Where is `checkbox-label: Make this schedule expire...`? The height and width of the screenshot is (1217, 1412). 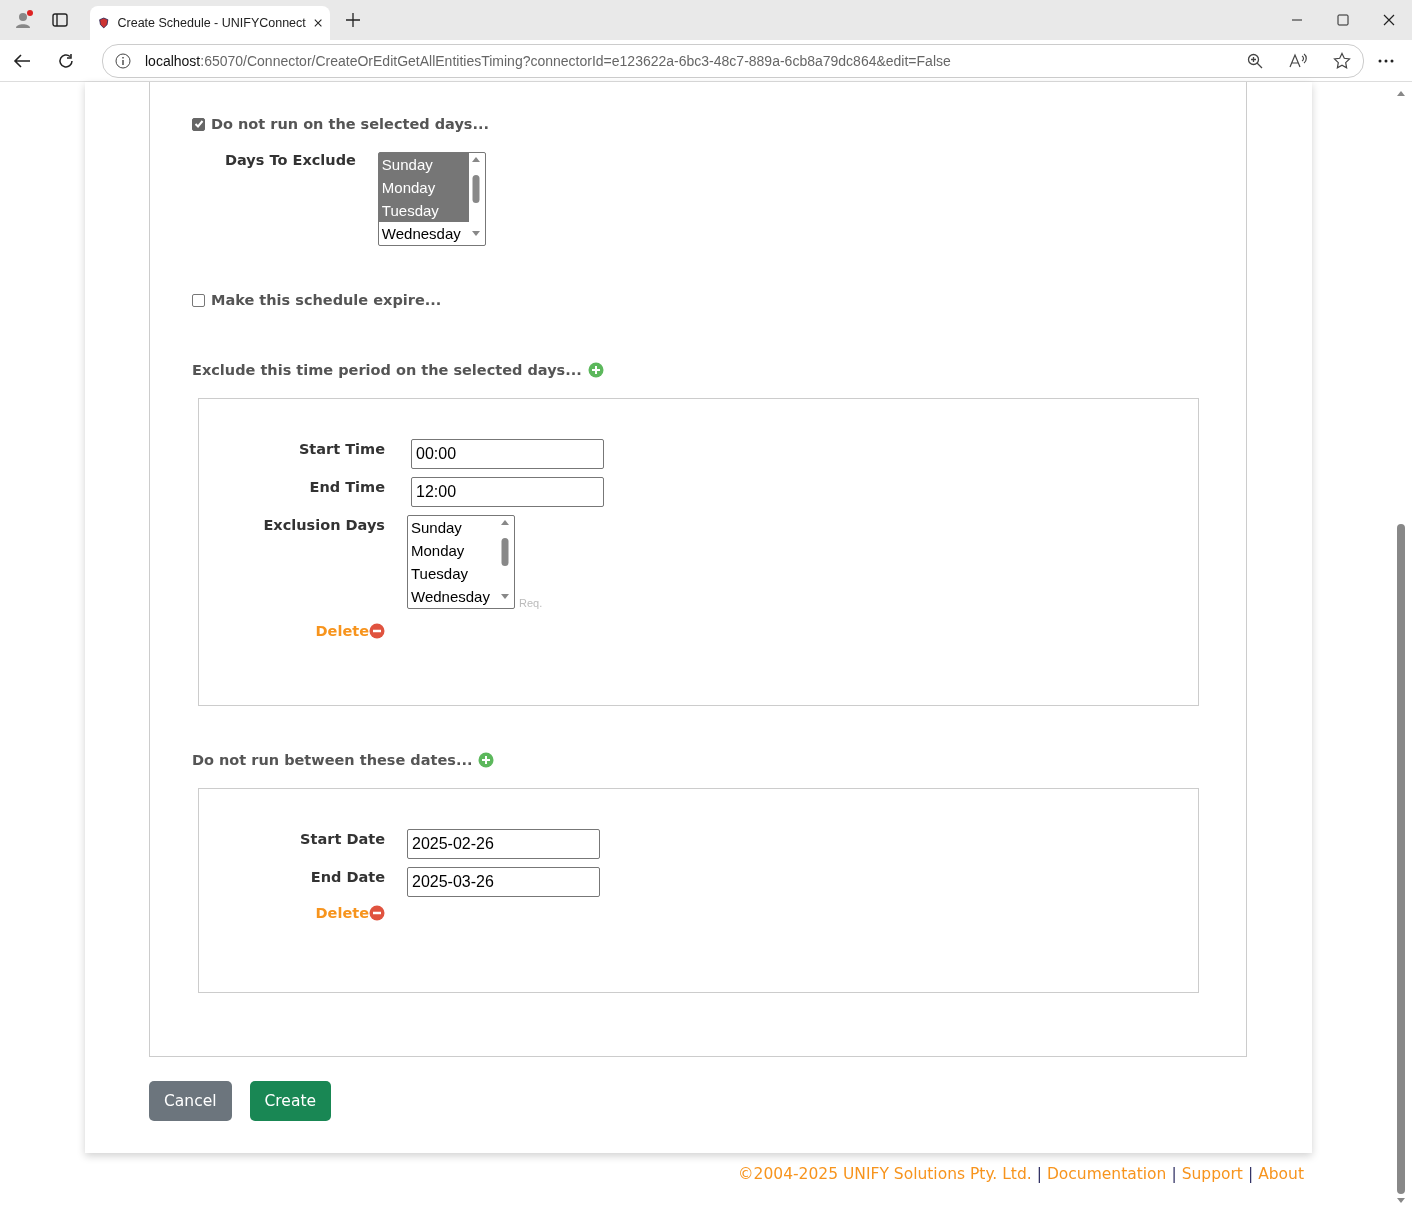
checkbox-label: Make this schedule expire... is located at coordinates (326, 300).